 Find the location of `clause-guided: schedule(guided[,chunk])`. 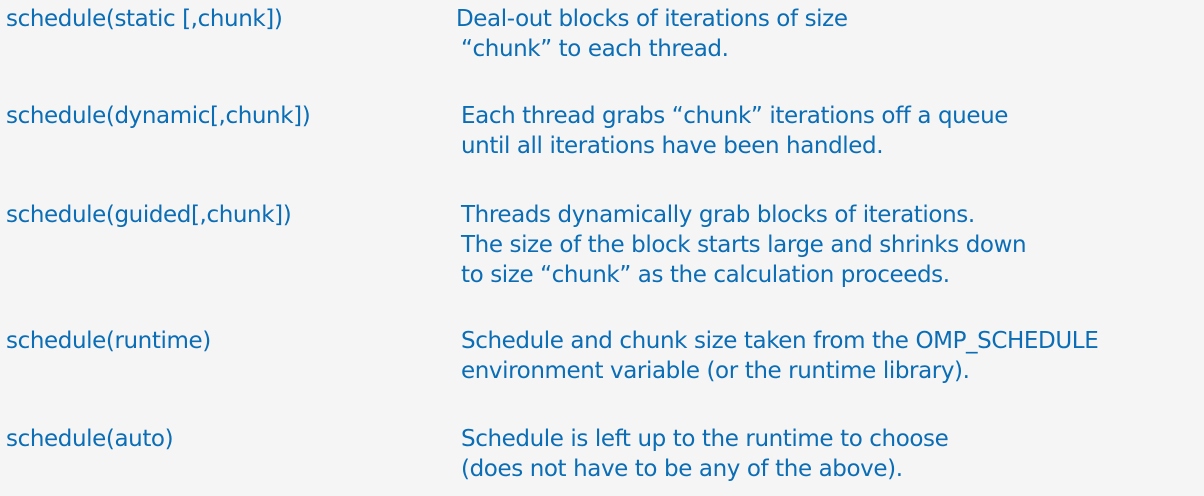

clause-guided: schedule(guided[,chunk]) is located at coordinates (149, 215).